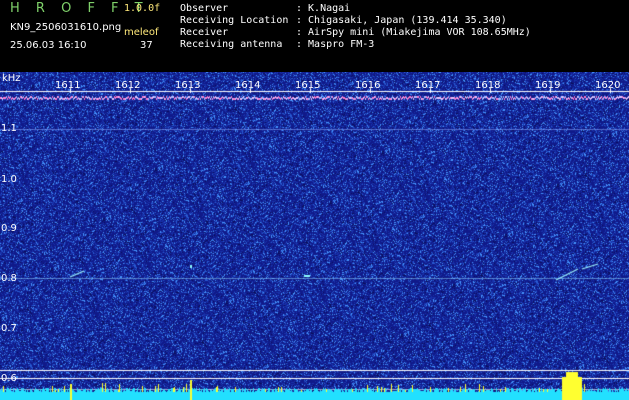  I want to click on y-tick-label: 0.7, so click(9, 328).